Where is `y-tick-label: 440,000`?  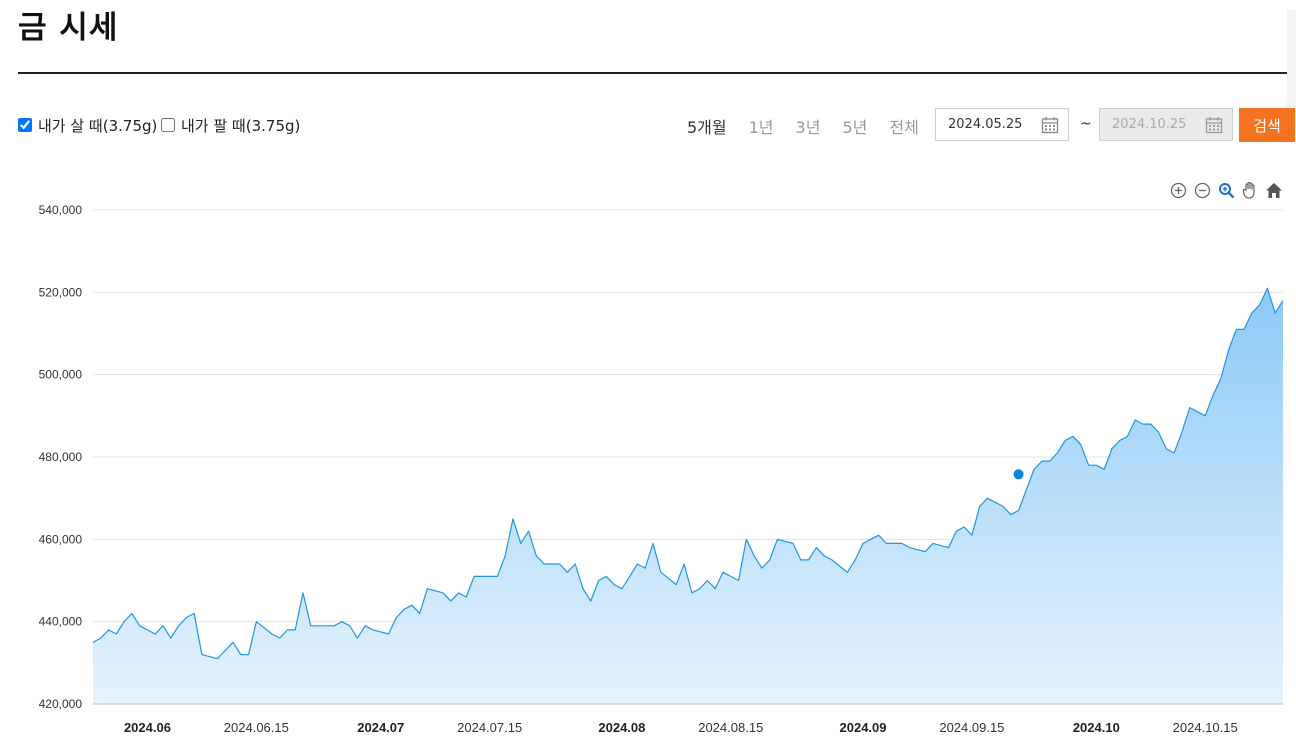
y-tick-label: 440,000 is located at coordinates (61, 622).